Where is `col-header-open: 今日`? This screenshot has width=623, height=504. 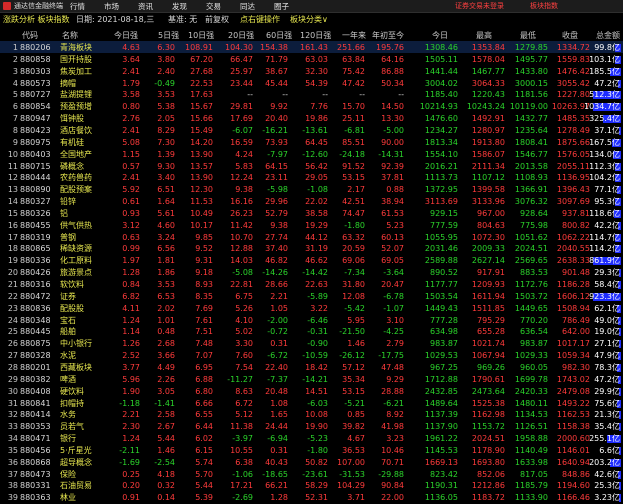
col-header-open: 今日 is located at coordinates (440, 35).